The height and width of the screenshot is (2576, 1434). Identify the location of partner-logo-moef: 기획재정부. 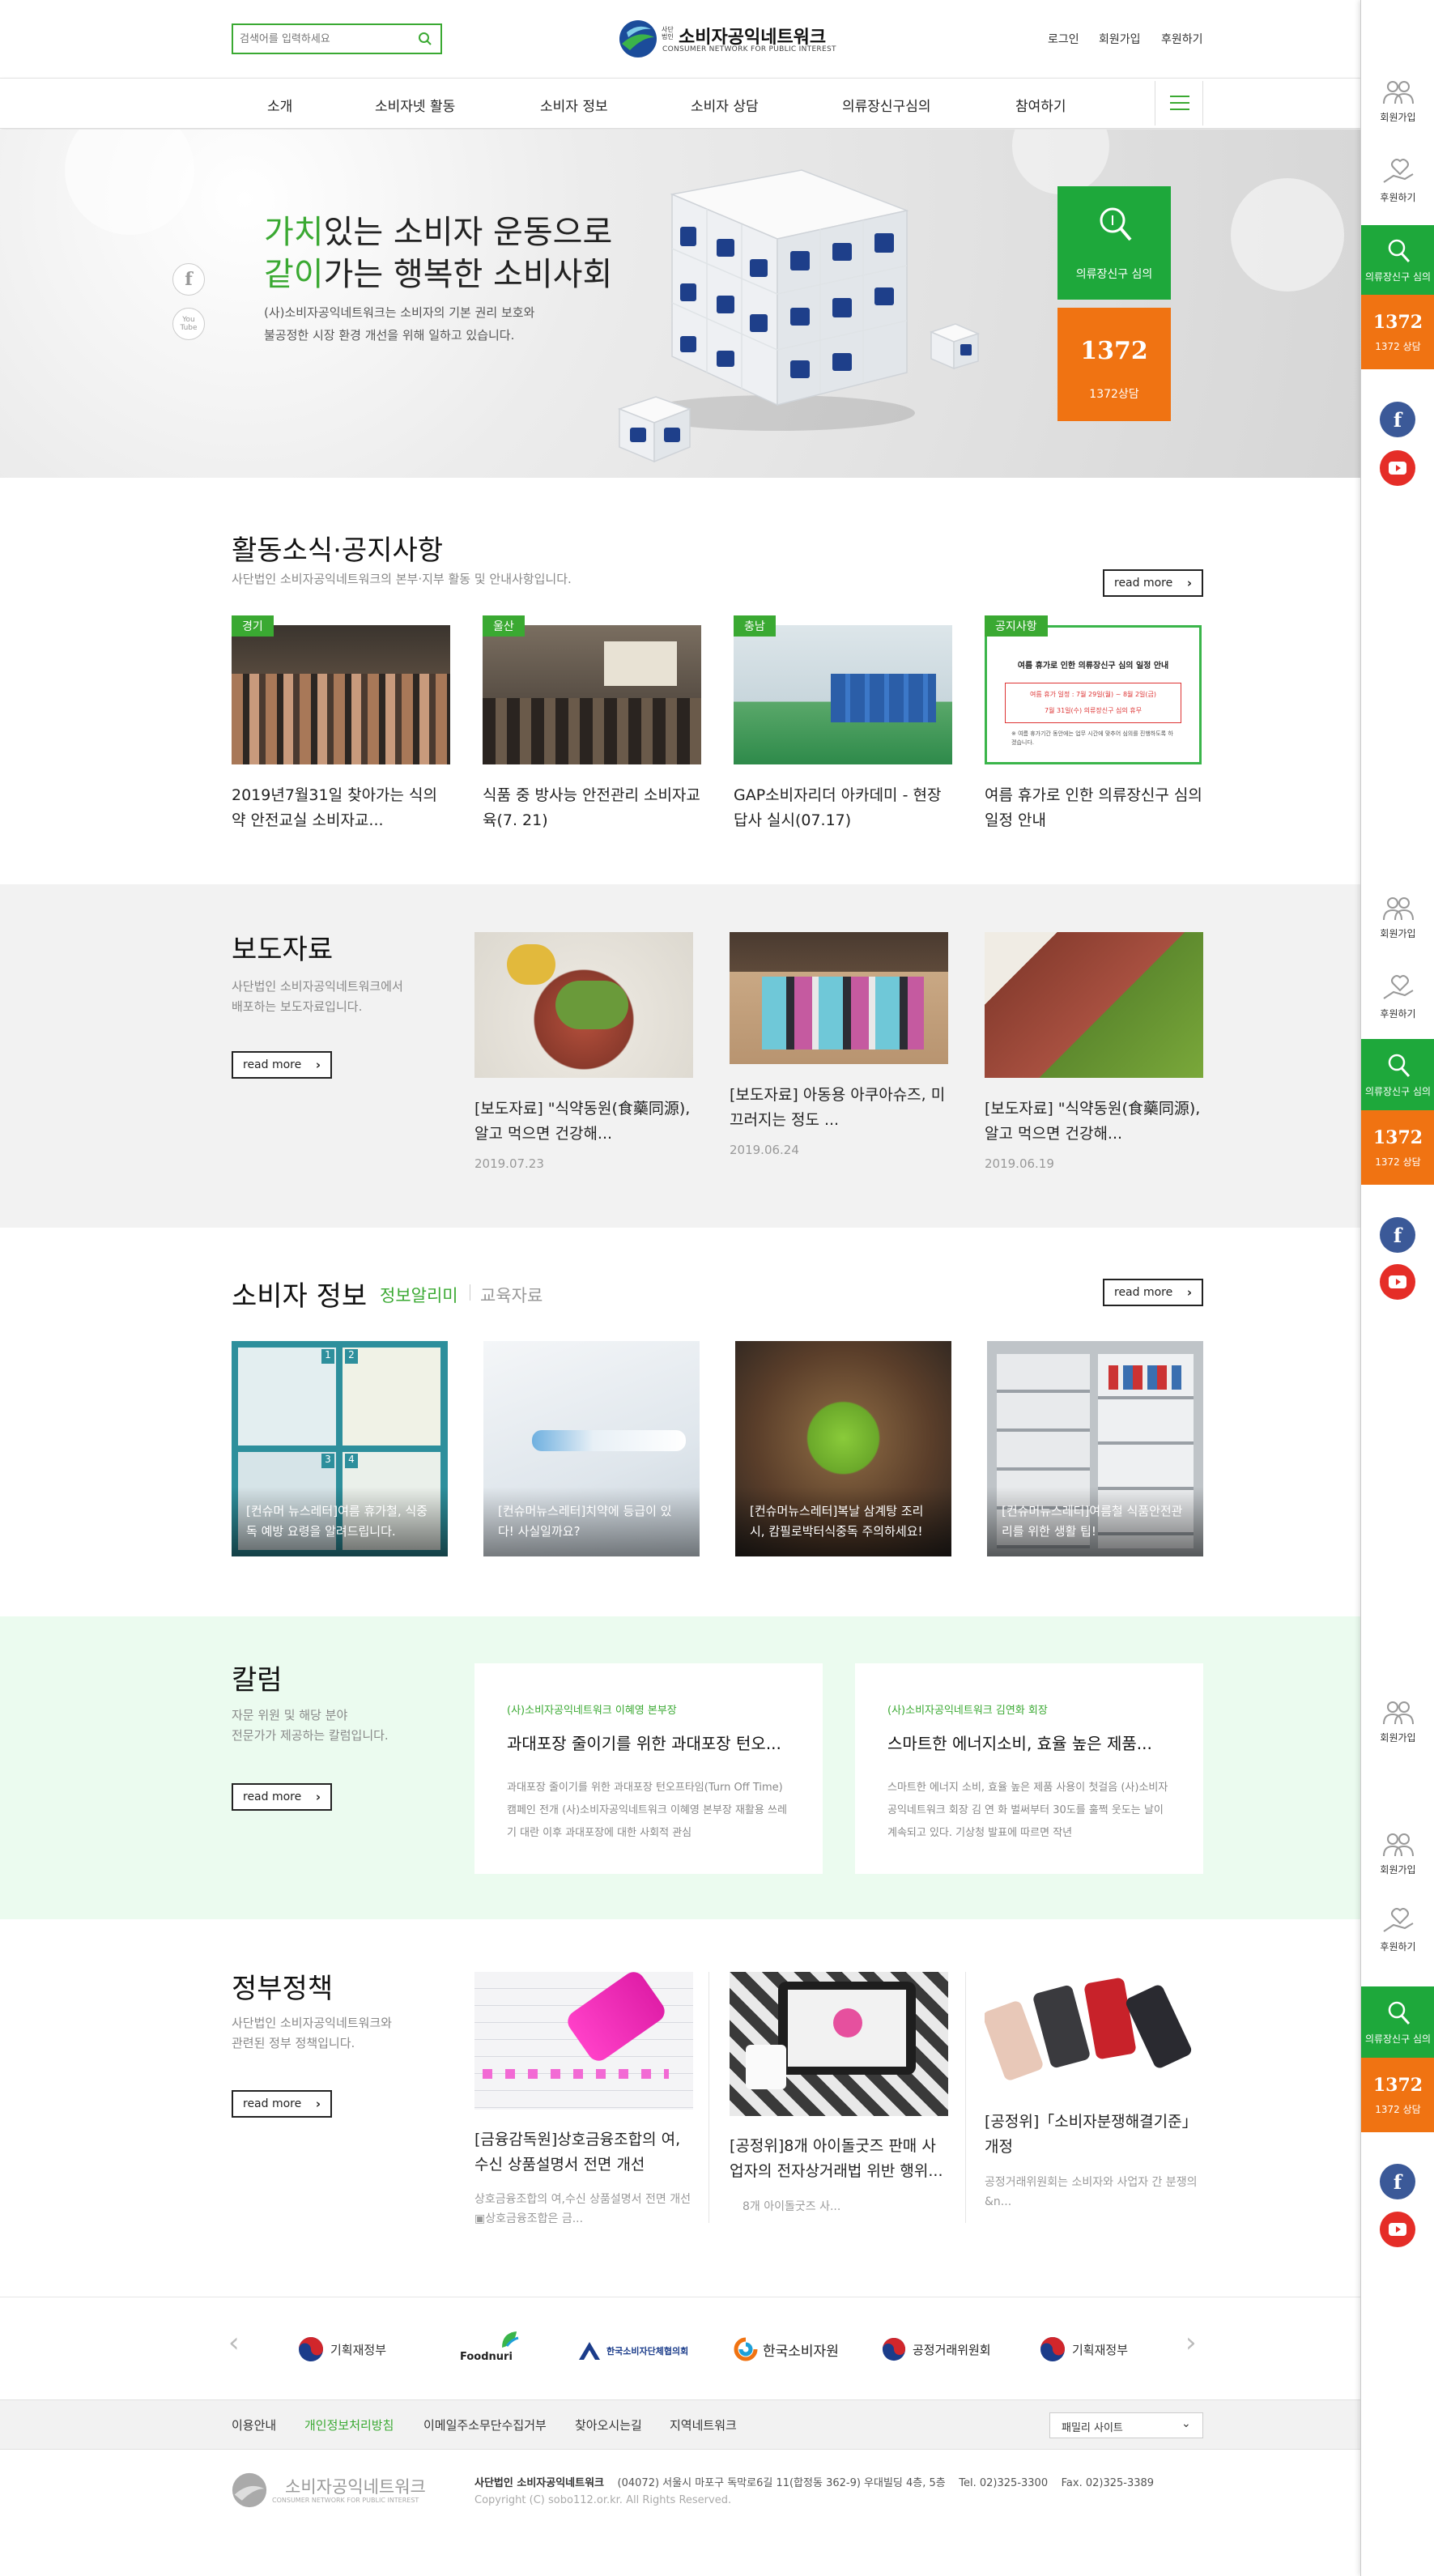
(342, 2349).